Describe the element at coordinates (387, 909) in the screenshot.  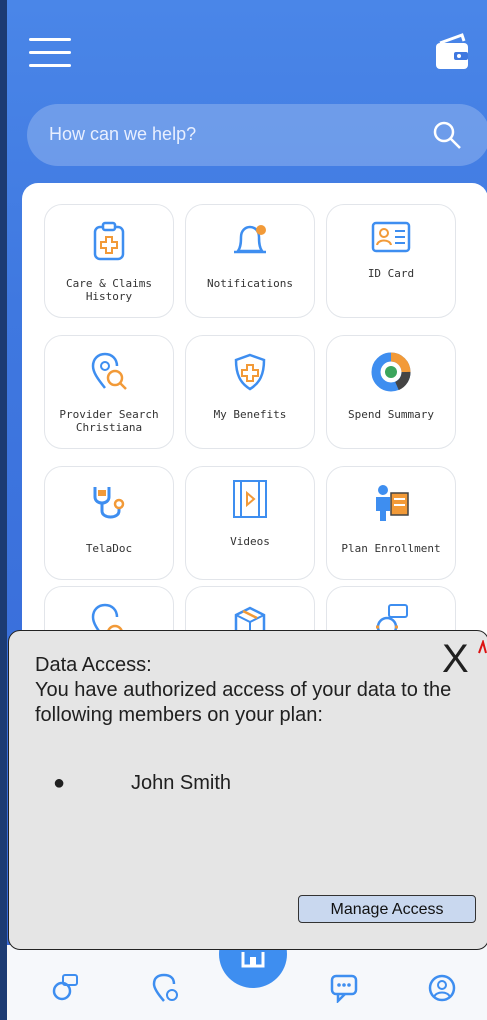
I see `manage-access-button: Manage Access` at that location.